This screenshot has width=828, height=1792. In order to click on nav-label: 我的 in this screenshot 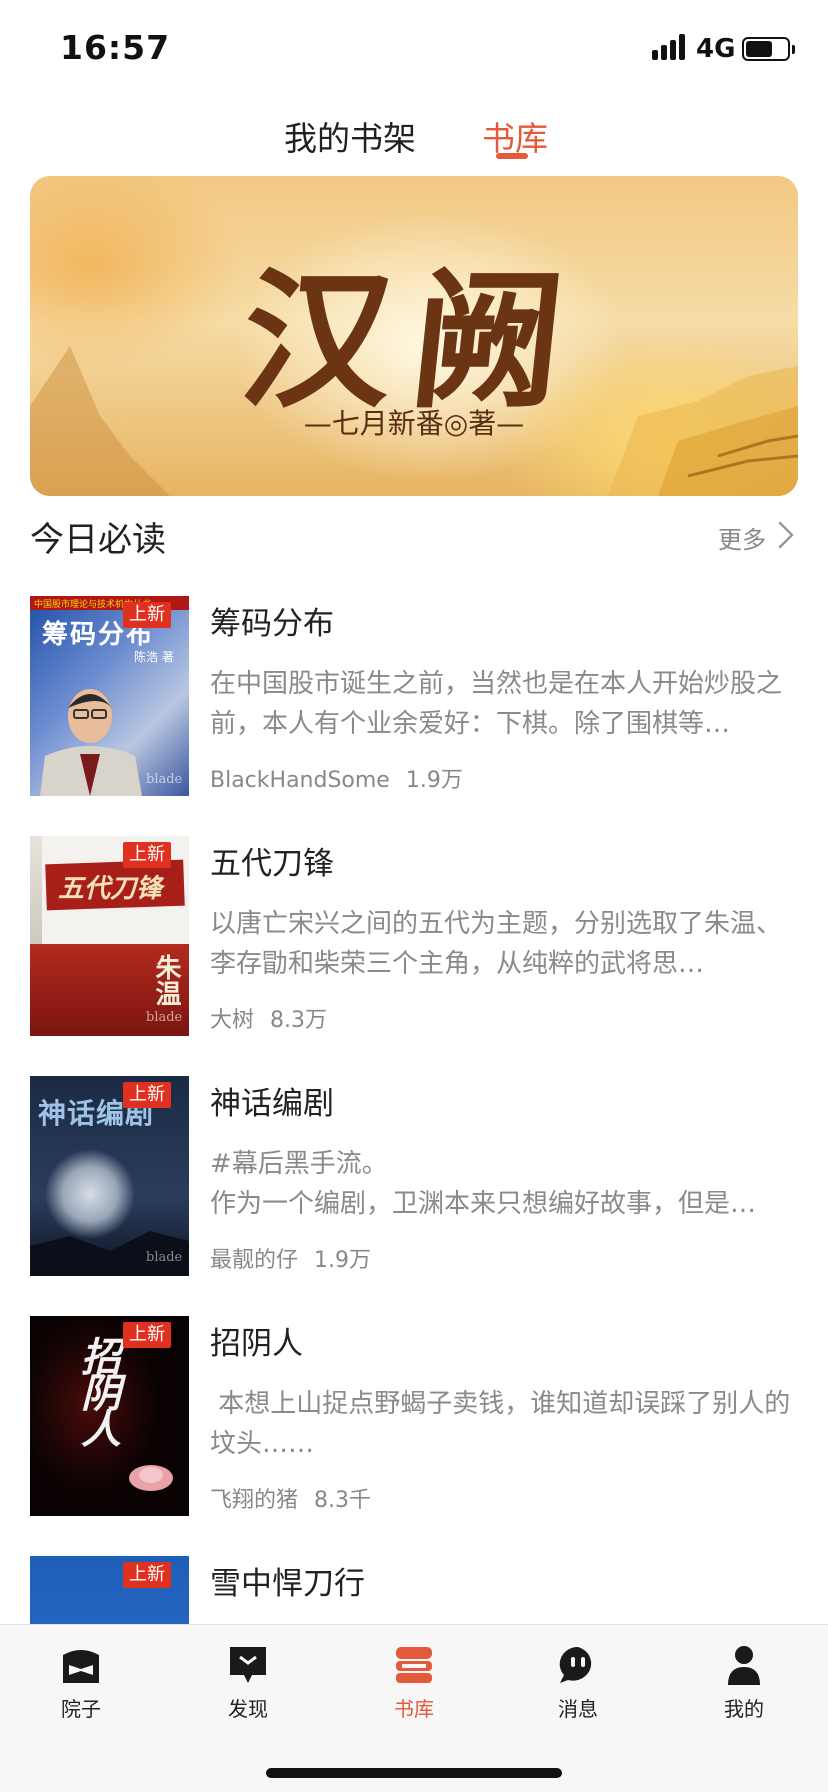, I will do `click(744, 1709)`.